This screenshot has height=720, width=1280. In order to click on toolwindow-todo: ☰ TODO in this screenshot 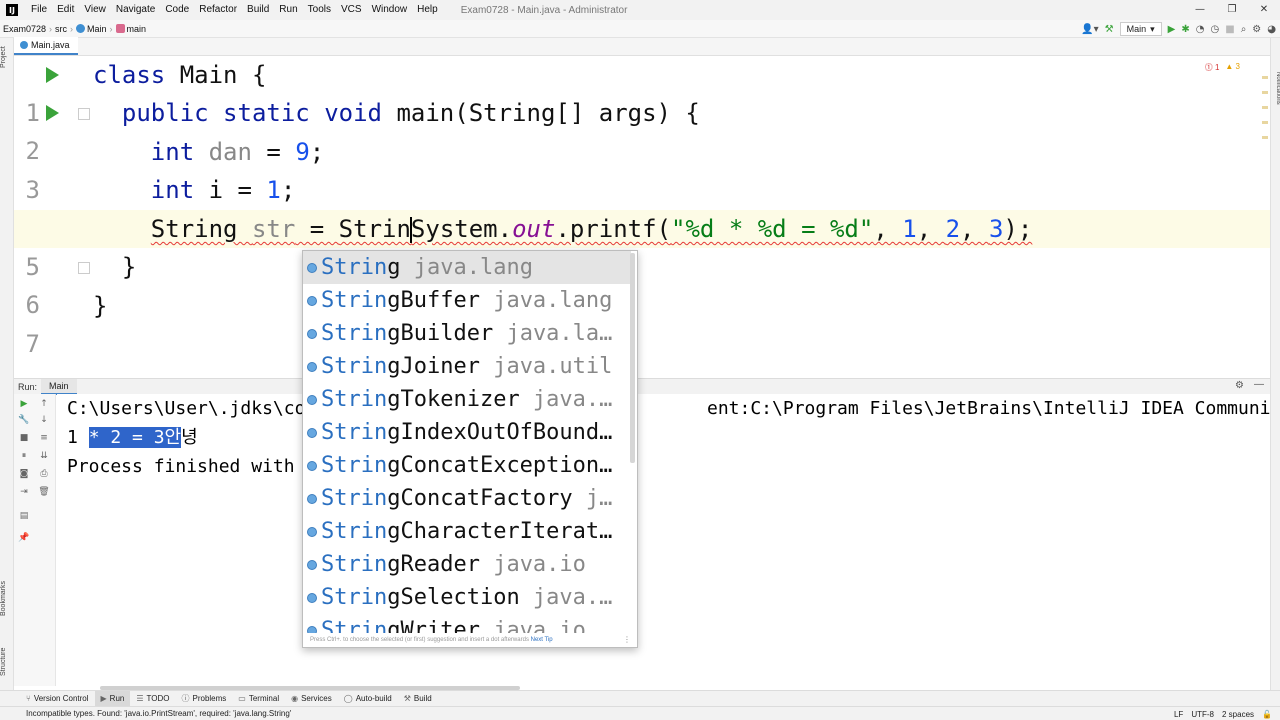, I will do `click(152, 699)`.